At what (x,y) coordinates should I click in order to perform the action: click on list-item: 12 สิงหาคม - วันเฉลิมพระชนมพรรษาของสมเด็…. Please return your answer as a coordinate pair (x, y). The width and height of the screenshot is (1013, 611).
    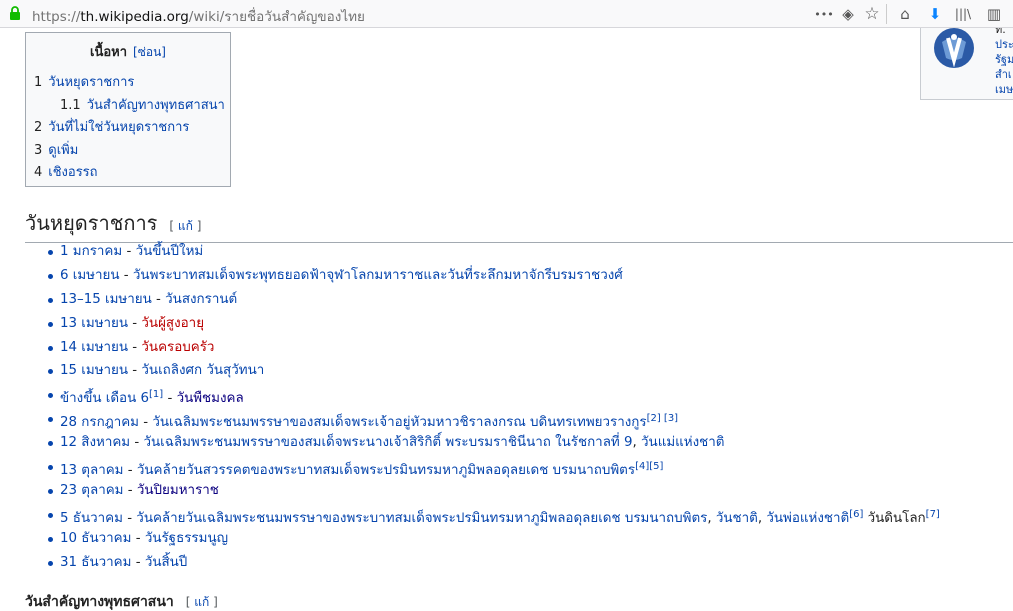
    Looking at the image, I should click on (494, 443).